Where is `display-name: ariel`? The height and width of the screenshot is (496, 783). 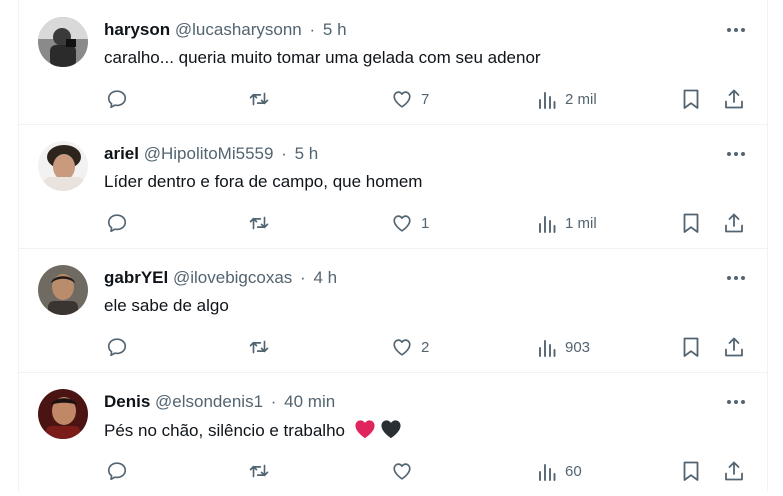
display-name: ariel is located at coordinates (121, 153).